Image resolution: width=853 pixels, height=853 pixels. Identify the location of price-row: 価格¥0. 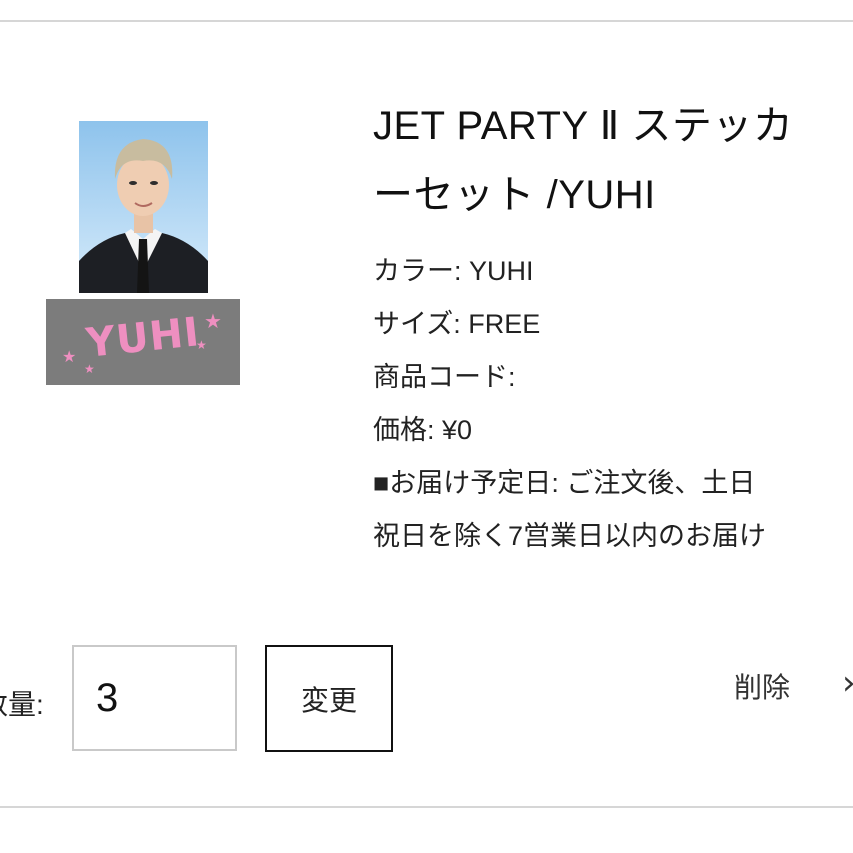
(613, 430).